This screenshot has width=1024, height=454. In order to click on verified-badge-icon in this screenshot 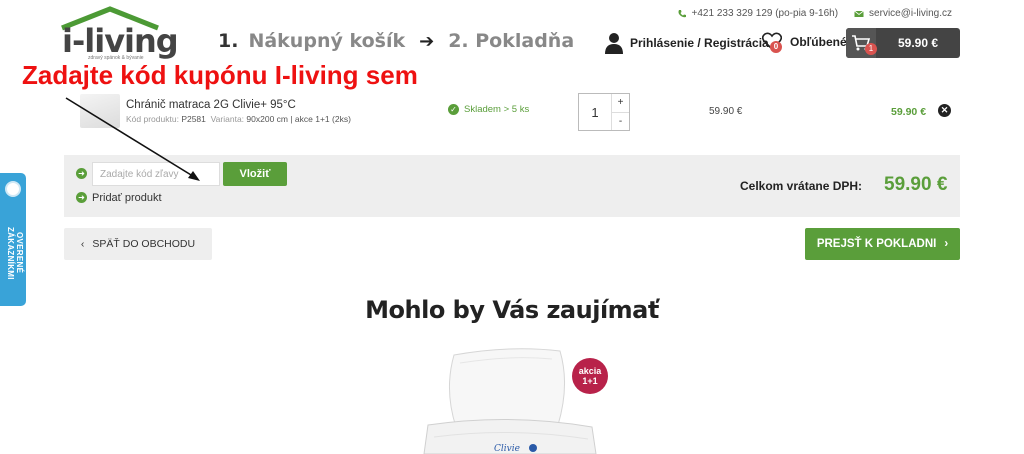, I will do `click(13, 189)`.